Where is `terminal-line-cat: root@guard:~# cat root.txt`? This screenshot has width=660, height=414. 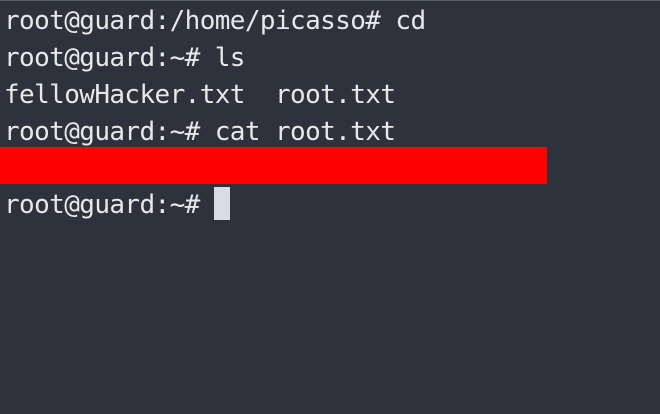 terminal-line-cat: root@guard:~# cat root.txt is located at coordinates (200, 132).